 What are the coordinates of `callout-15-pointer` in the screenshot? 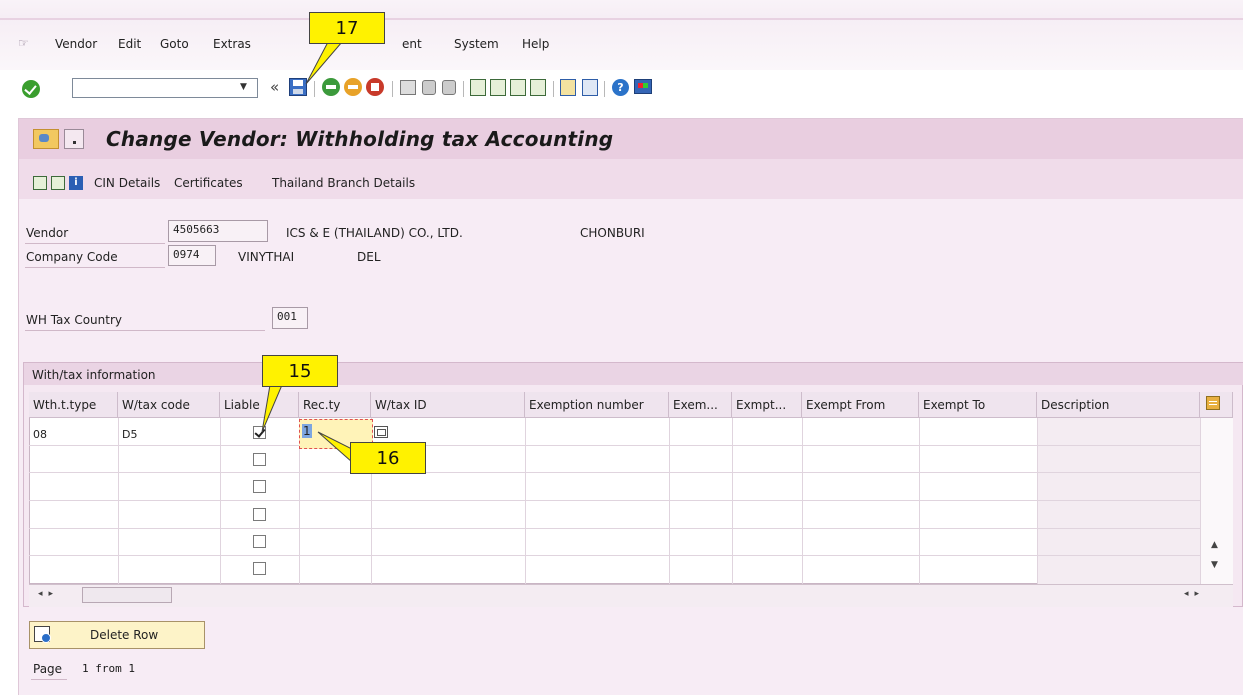 It's located at (272, 408).